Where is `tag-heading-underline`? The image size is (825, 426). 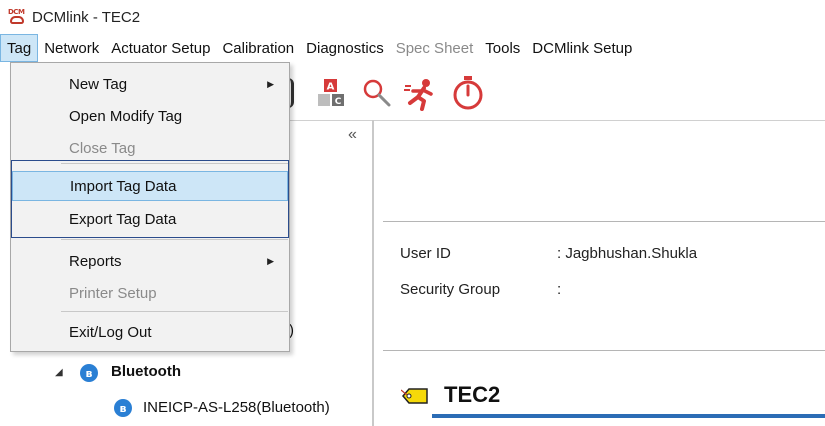
tag-heading-underline is located at coordinates (628, 416).